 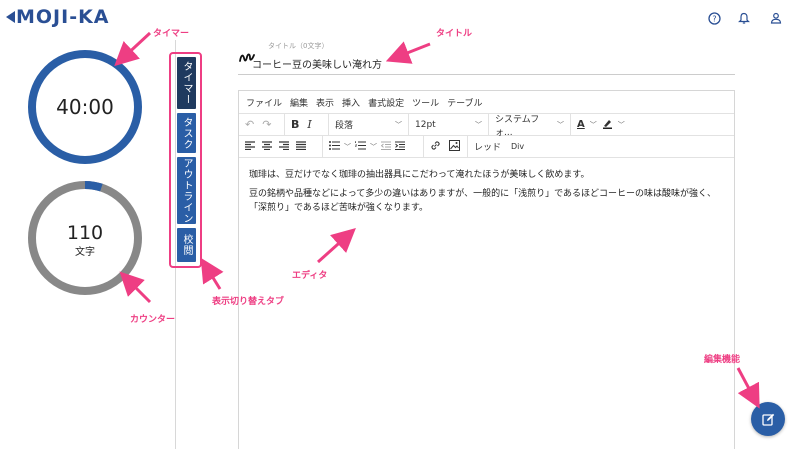 I want to click on font-family-select: システムフォ... ﹀, so click(x=530, y=126).